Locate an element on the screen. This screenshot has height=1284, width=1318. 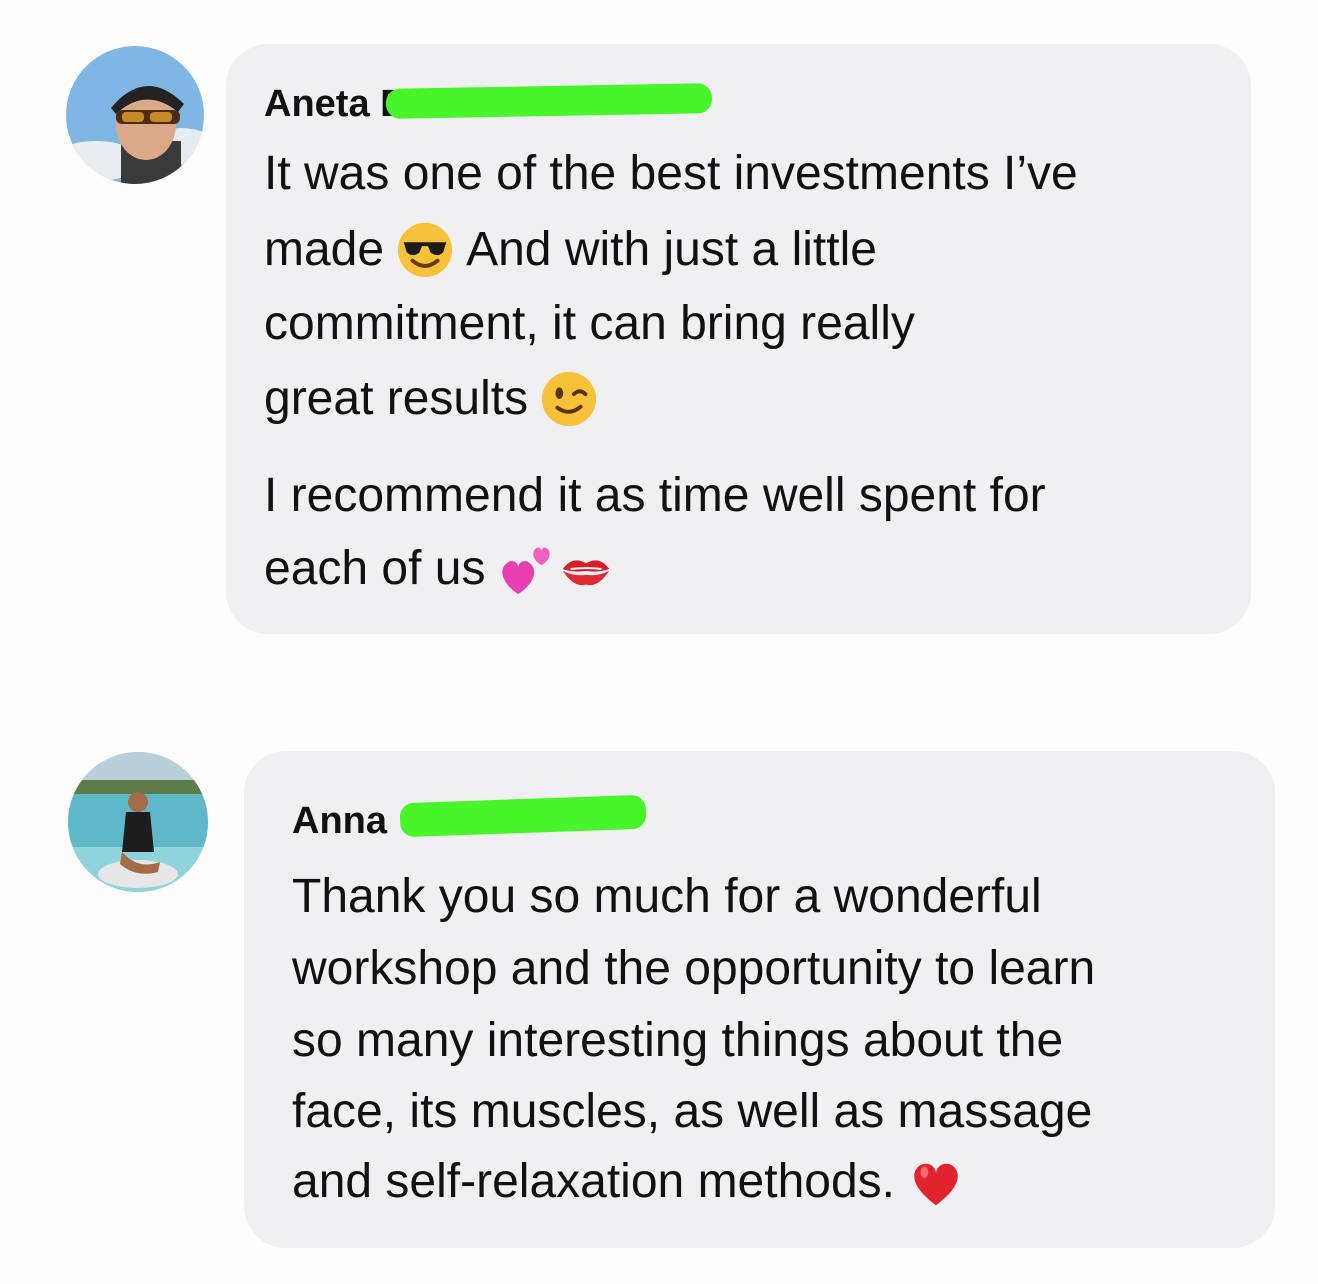
avatar-pool-photo is located at coordinates (138, 822).